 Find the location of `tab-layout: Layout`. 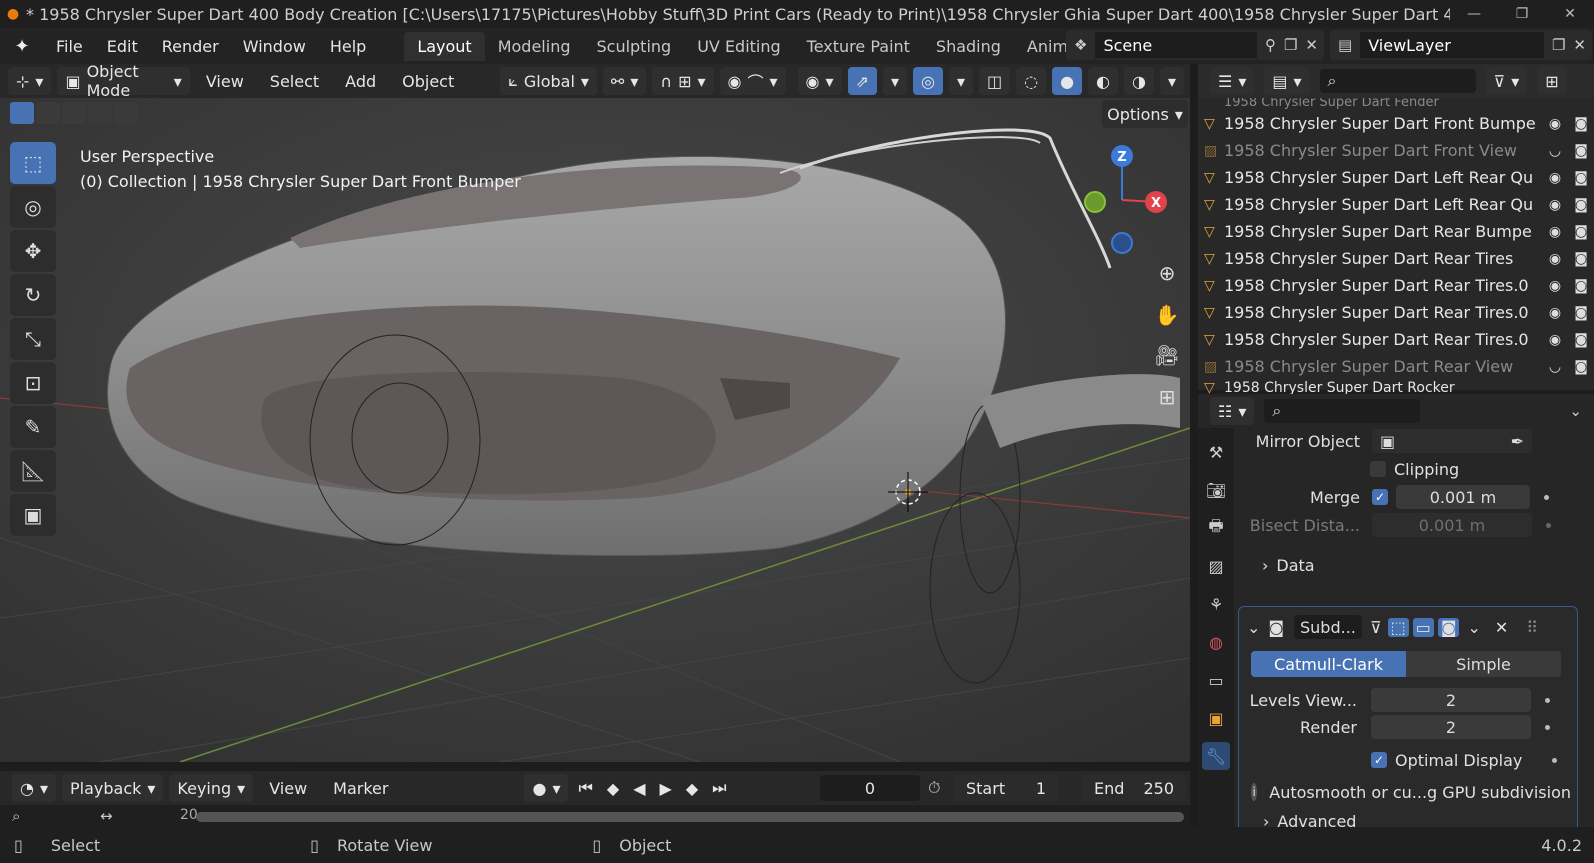

tab-layout: Layout is located at coordinates (444, 46).